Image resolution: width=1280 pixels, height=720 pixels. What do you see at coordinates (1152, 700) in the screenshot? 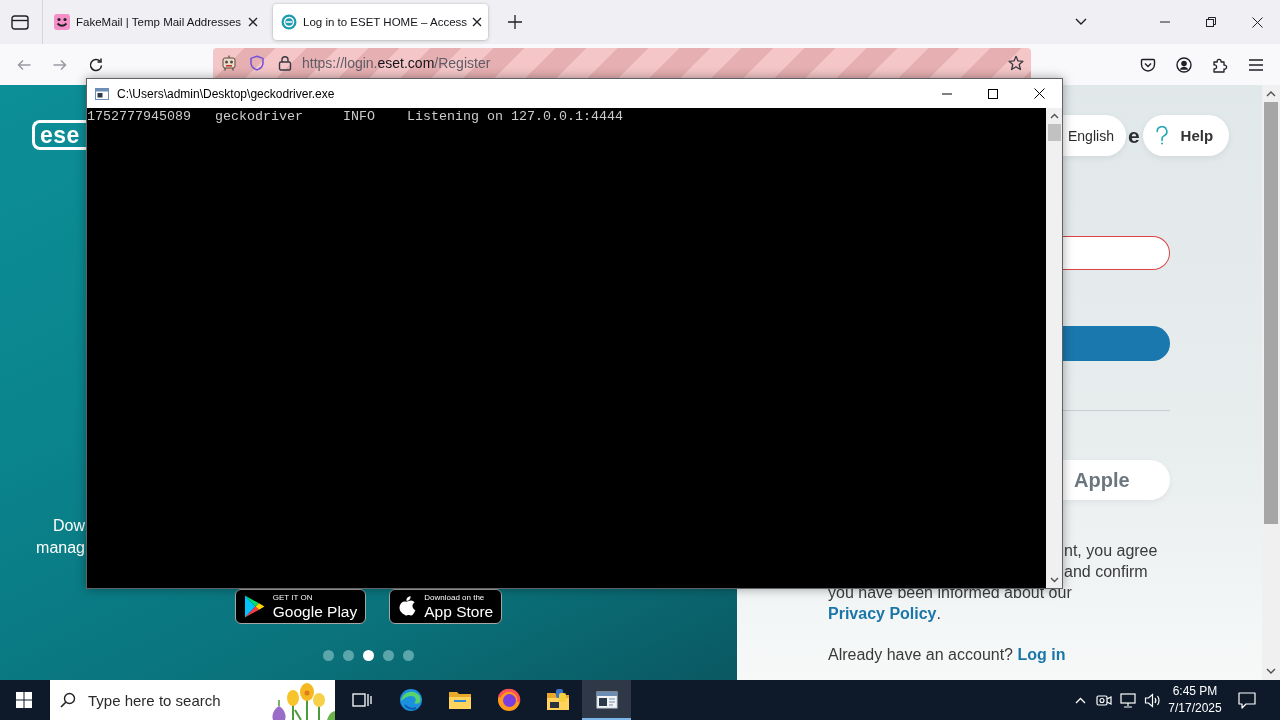
I see `speaker-icon` at bounding box center [1152, 700].